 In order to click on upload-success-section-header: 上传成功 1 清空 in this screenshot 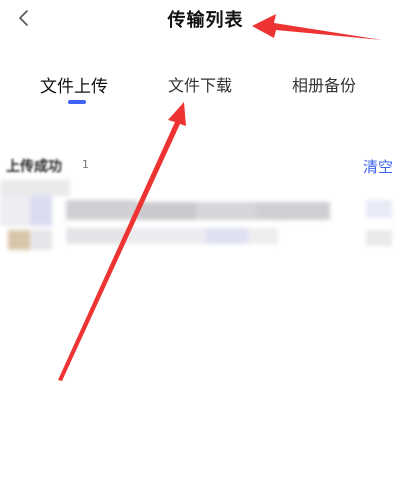, I will do `click(205, 165)`.